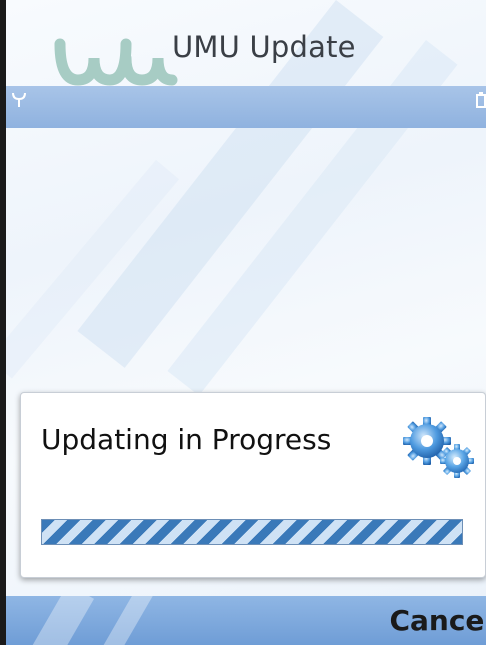  I want to click on dialog-message: Updating in Progress, so click(186, 439).